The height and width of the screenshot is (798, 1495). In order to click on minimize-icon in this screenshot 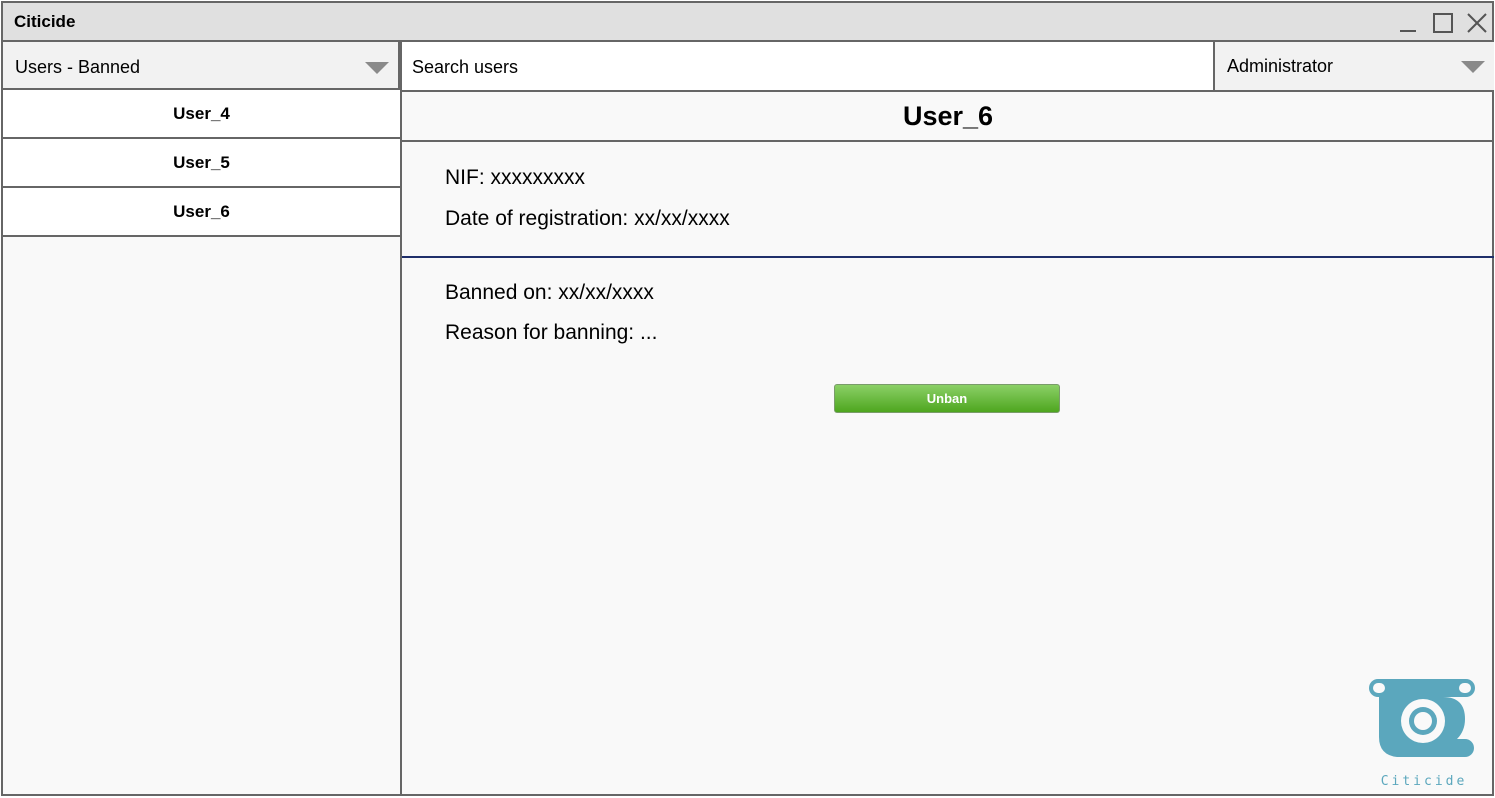, I will do `click(1408, 23)`.